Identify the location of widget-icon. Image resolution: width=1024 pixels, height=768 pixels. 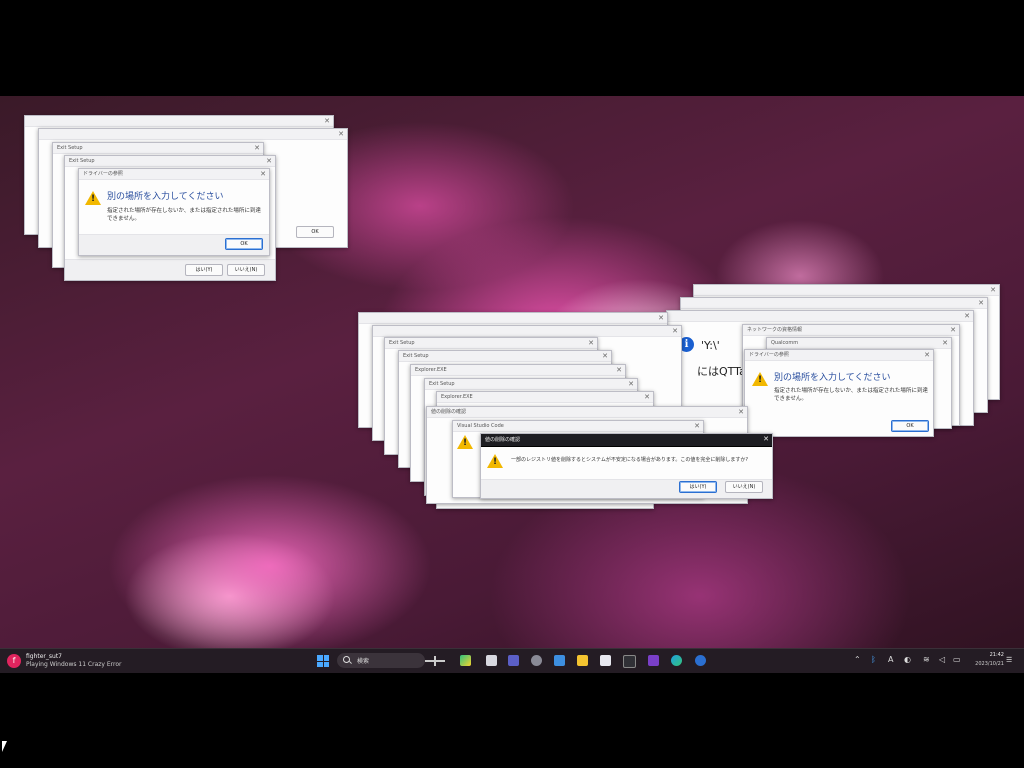
(435, 661).